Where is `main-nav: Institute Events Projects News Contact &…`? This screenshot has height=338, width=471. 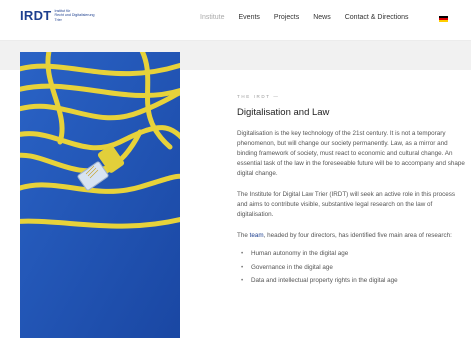 main-nav: Institute Events Projects News Contact &… is located at coordinates (311, 17).